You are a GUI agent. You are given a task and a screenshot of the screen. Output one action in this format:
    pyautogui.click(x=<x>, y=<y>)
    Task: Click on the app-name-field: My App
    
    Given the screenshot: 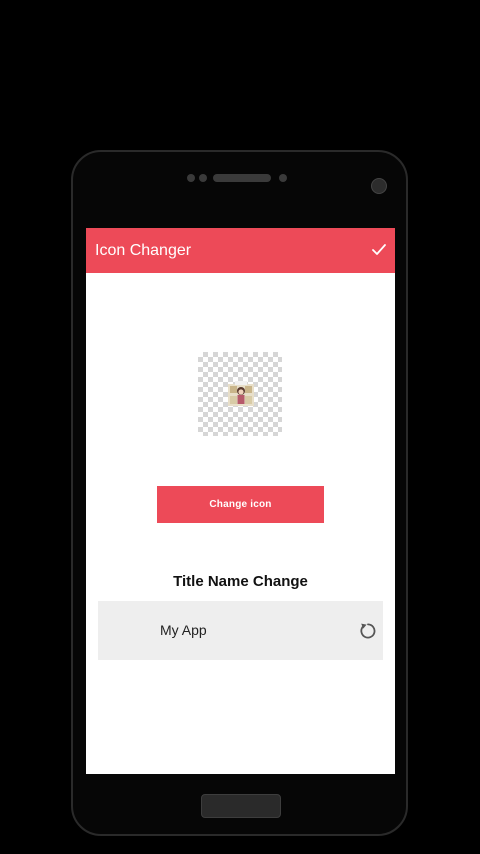 What is the action you would take?
    pyautogui.click(x=183, y=630)
    